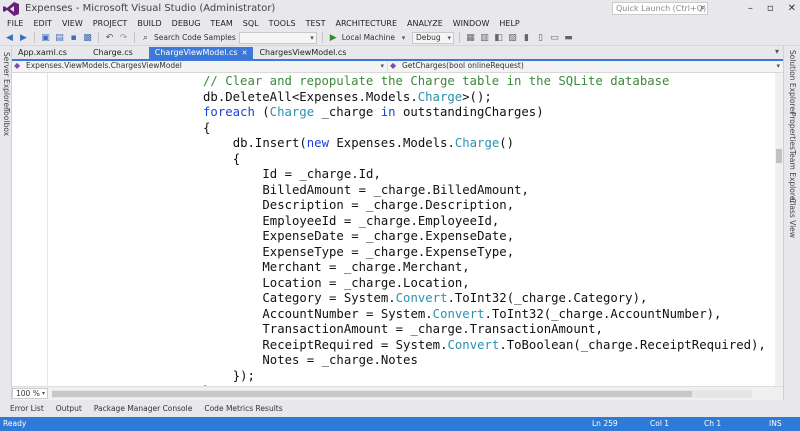 This screenshot has width=800, height=431. I want to click on server-explorer-tab: Server Explorer, so click(6, 81).